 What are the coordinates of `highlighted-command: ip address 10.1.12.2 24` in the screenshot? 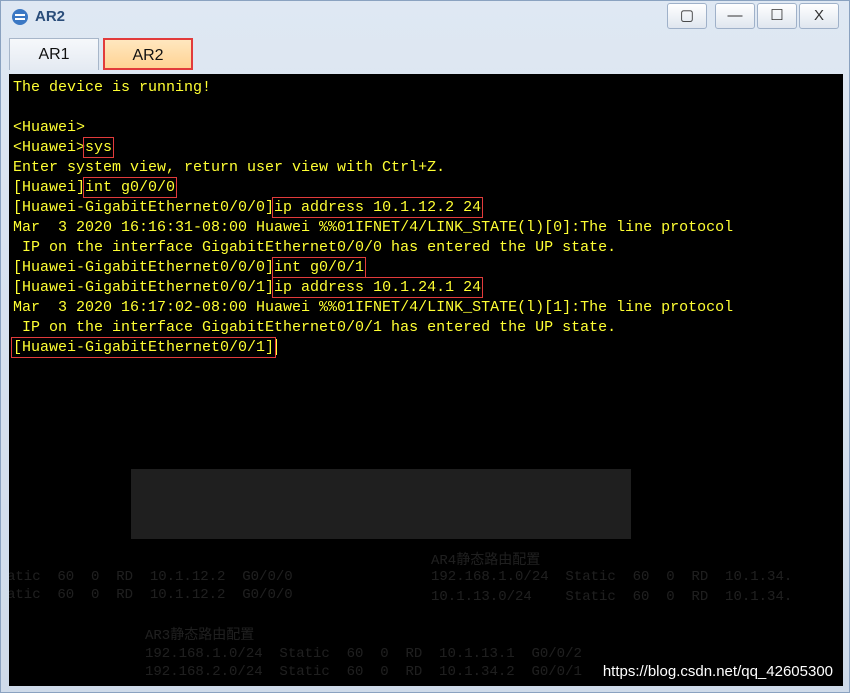 It's located at (378, 207).